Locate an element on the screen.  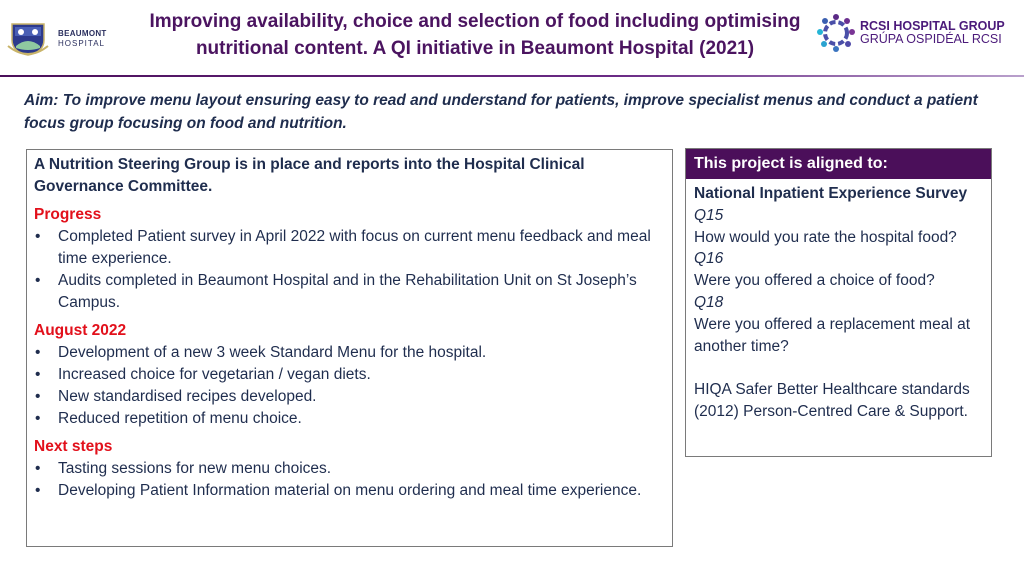
section-heading-progress: Progress is located at coordinates (68, 214).